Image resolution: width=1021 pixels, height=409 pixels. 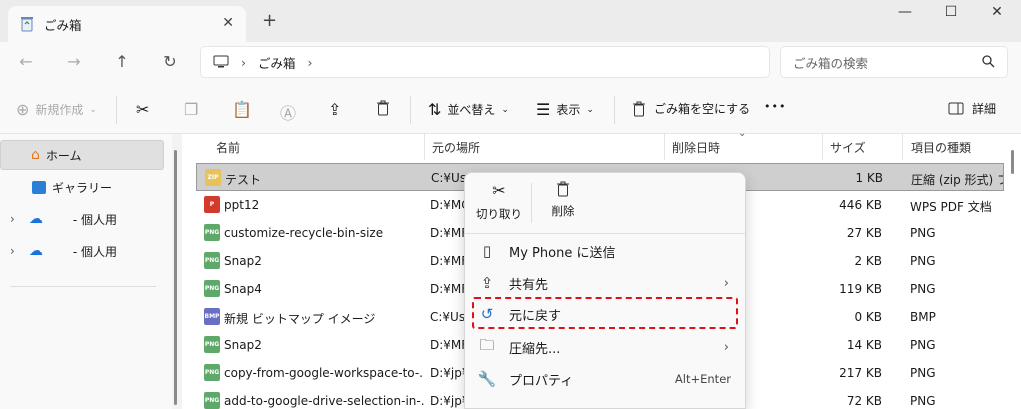 I want to click on file-list-scrollbar, so click(x=1012, y=162).